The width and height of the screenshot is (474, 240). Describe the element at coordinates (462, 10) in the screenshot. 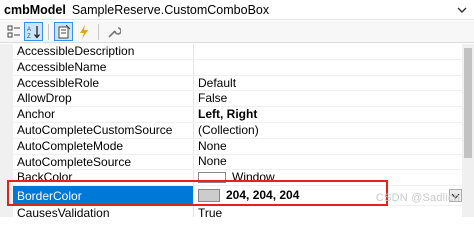

I see `chevron-down-icon` at that location.